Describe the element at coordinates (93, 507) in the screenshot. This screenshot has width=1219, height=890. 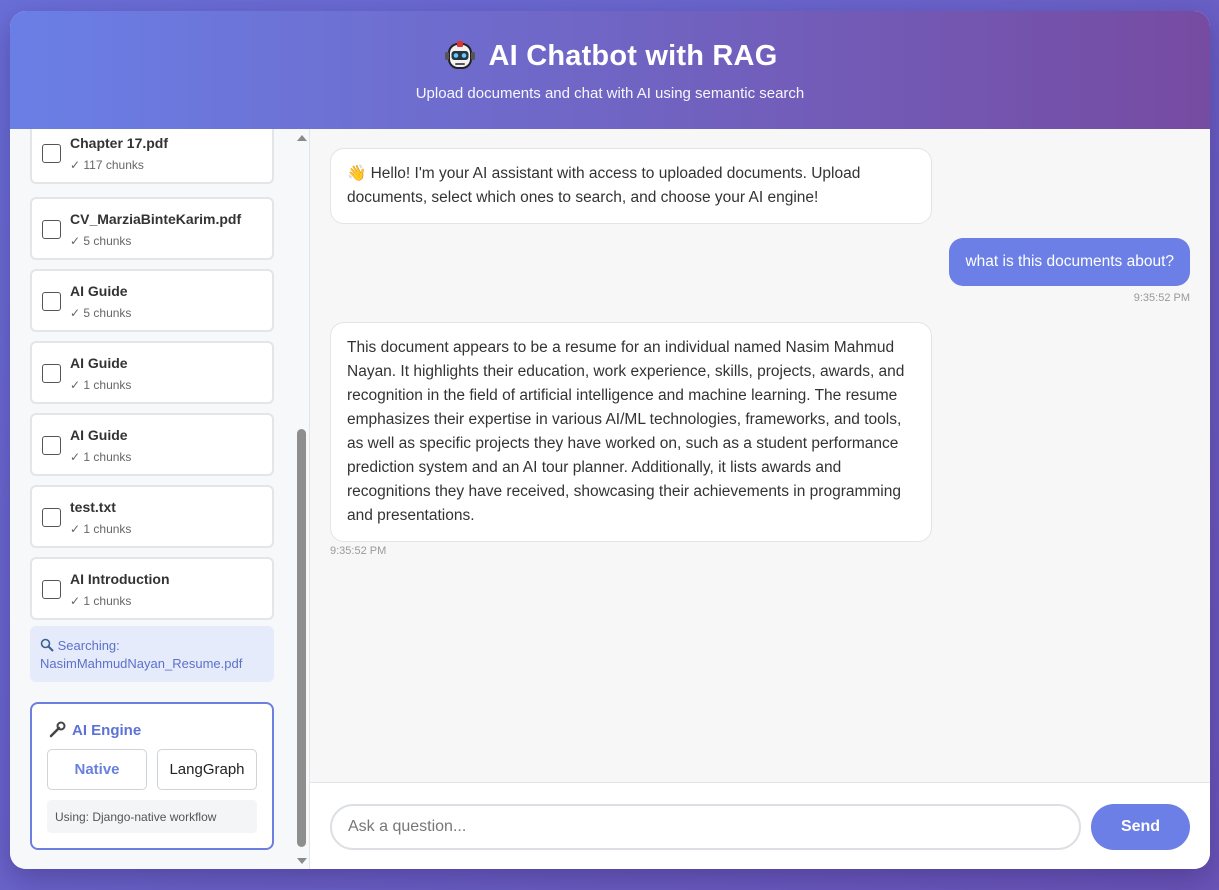
I see `document-name: test.txt` at that location.